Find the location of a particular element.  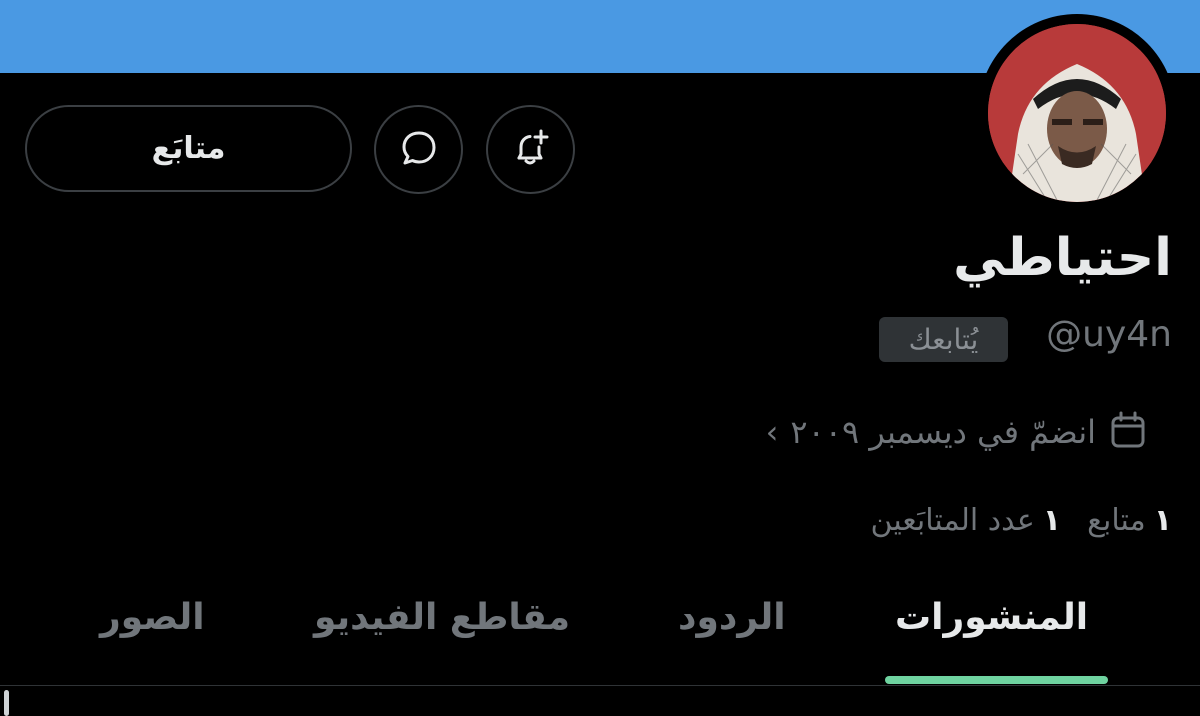

profile-tabs: المنشورات الردود مقاطع الفيديو الصور is located at coordinates (600, 635).